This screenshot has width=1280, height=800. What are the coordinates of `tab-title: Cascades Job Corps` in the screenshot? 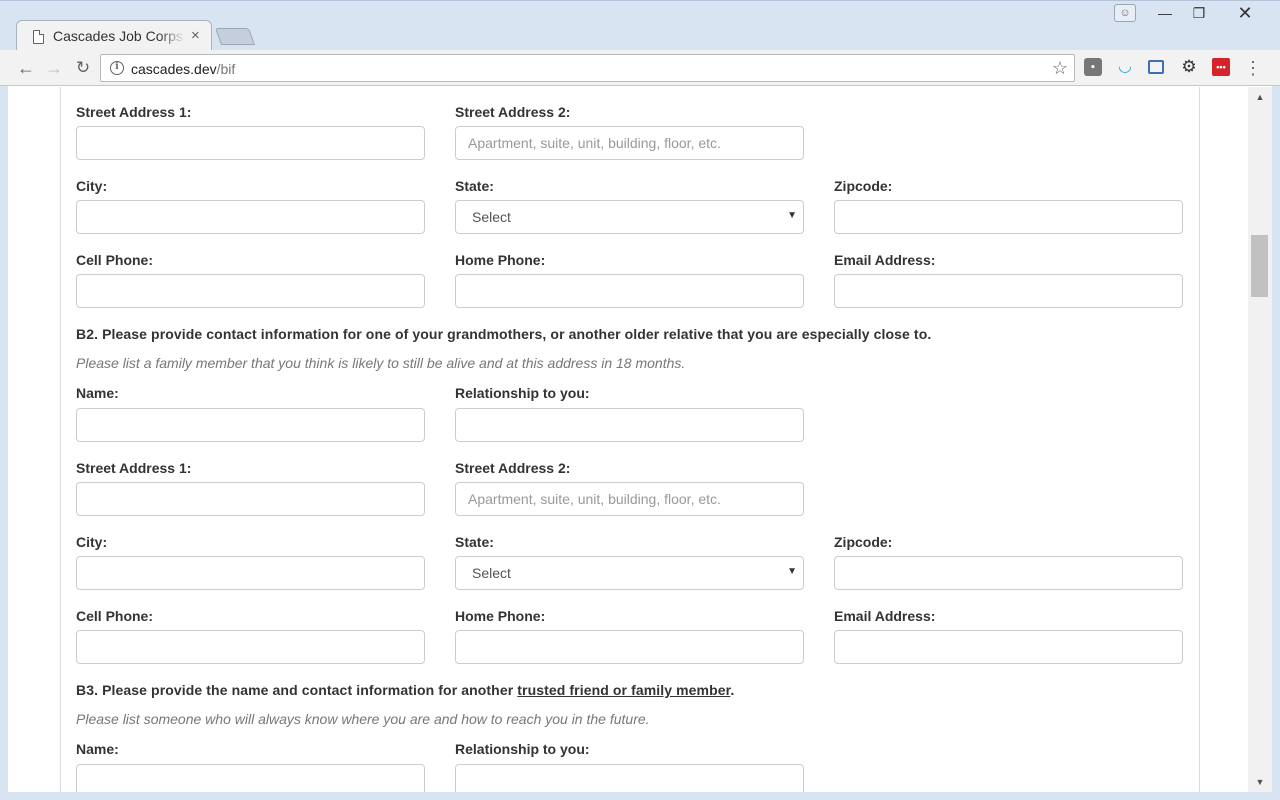 It's located at (118, 36).